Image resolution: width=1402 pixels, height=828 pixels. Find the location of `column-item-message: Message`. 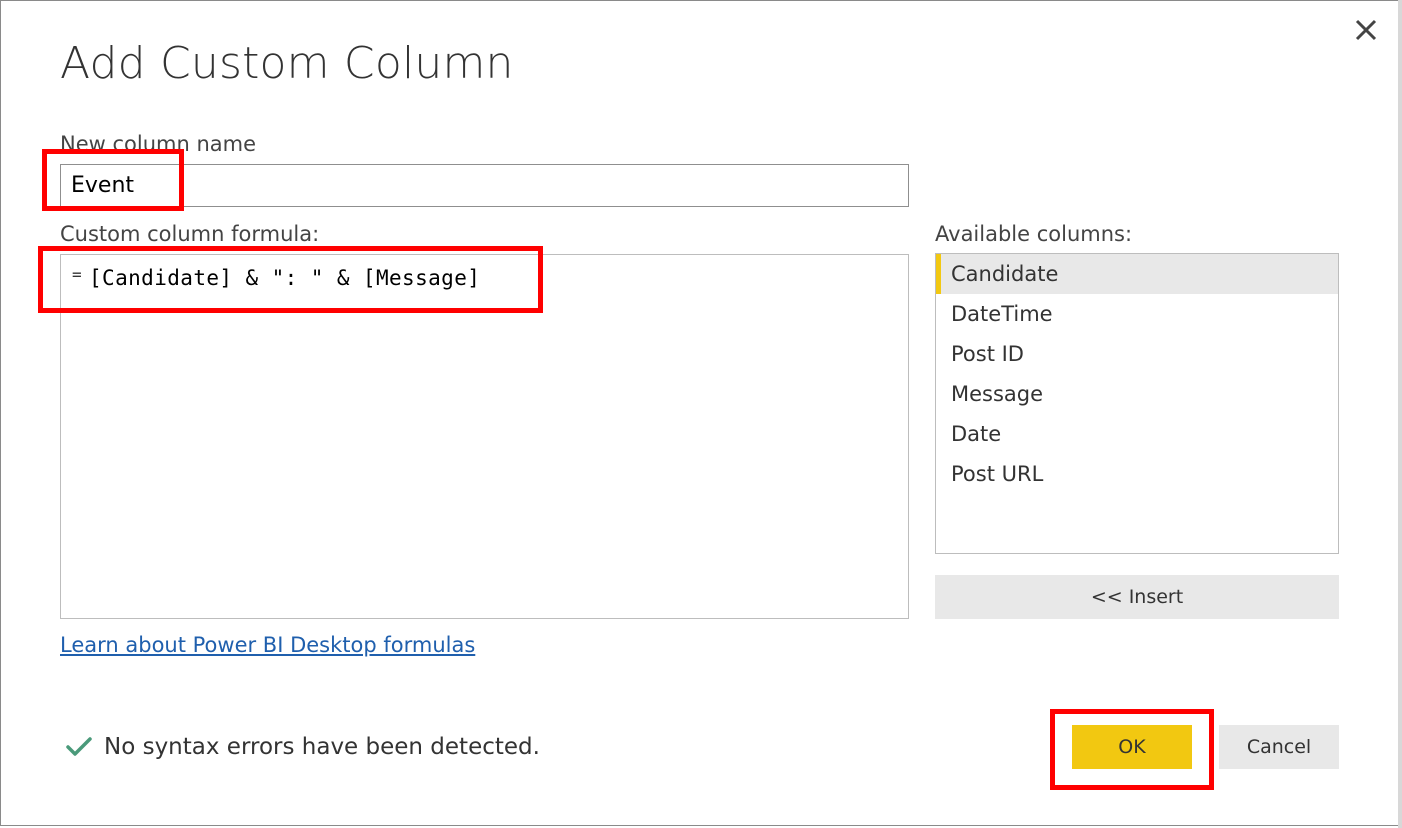

column-item-message: Message is located at coordinates (1137, 394).